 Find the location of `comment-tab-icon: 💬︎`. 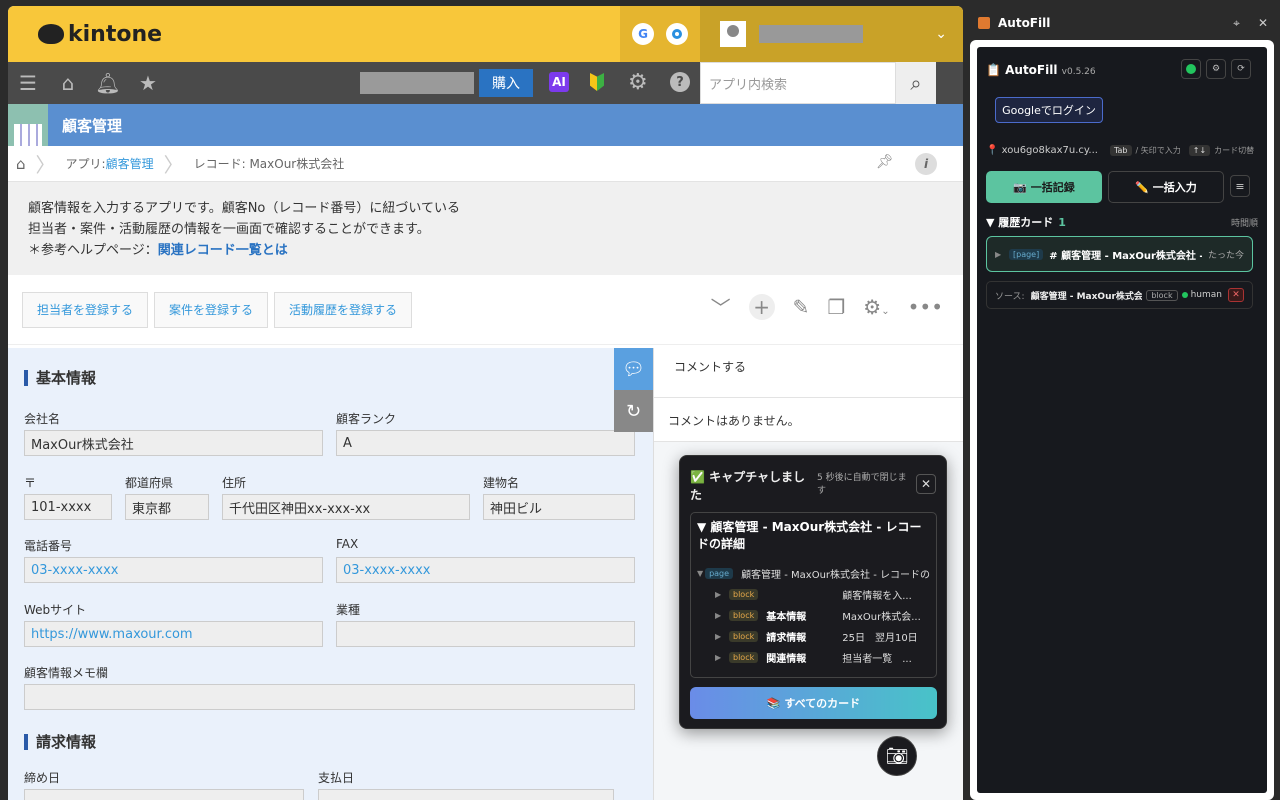

comment-tab-icon: 💬︎ is located at coordinates (633, 369).